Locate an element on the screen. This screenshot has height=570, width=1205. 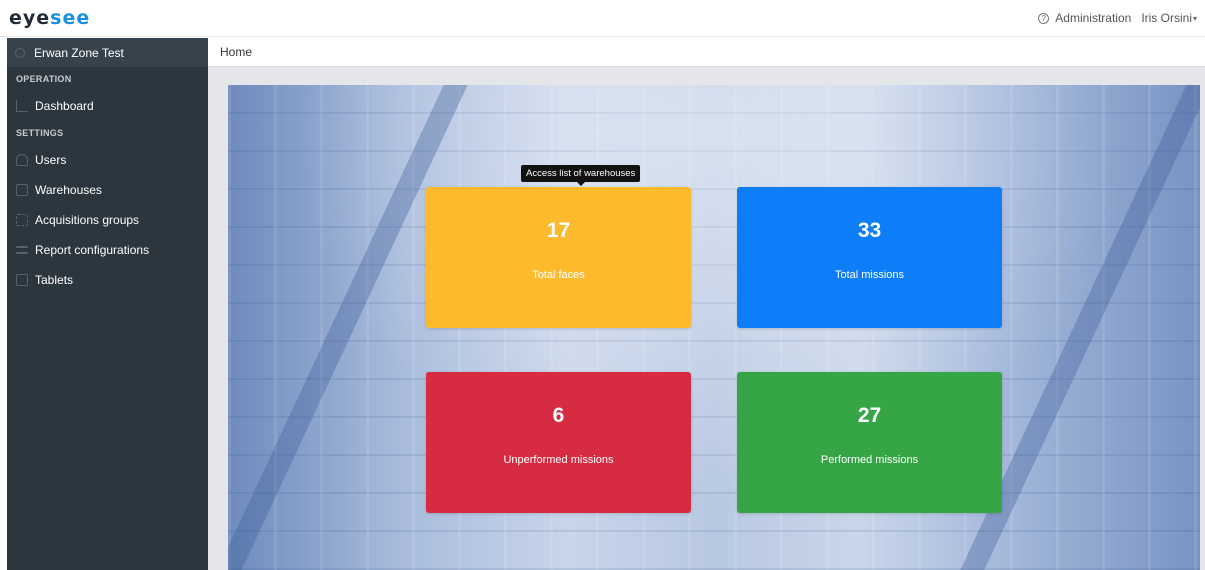
user-name: Iris Orsini is located at coordinates (1166, 18).